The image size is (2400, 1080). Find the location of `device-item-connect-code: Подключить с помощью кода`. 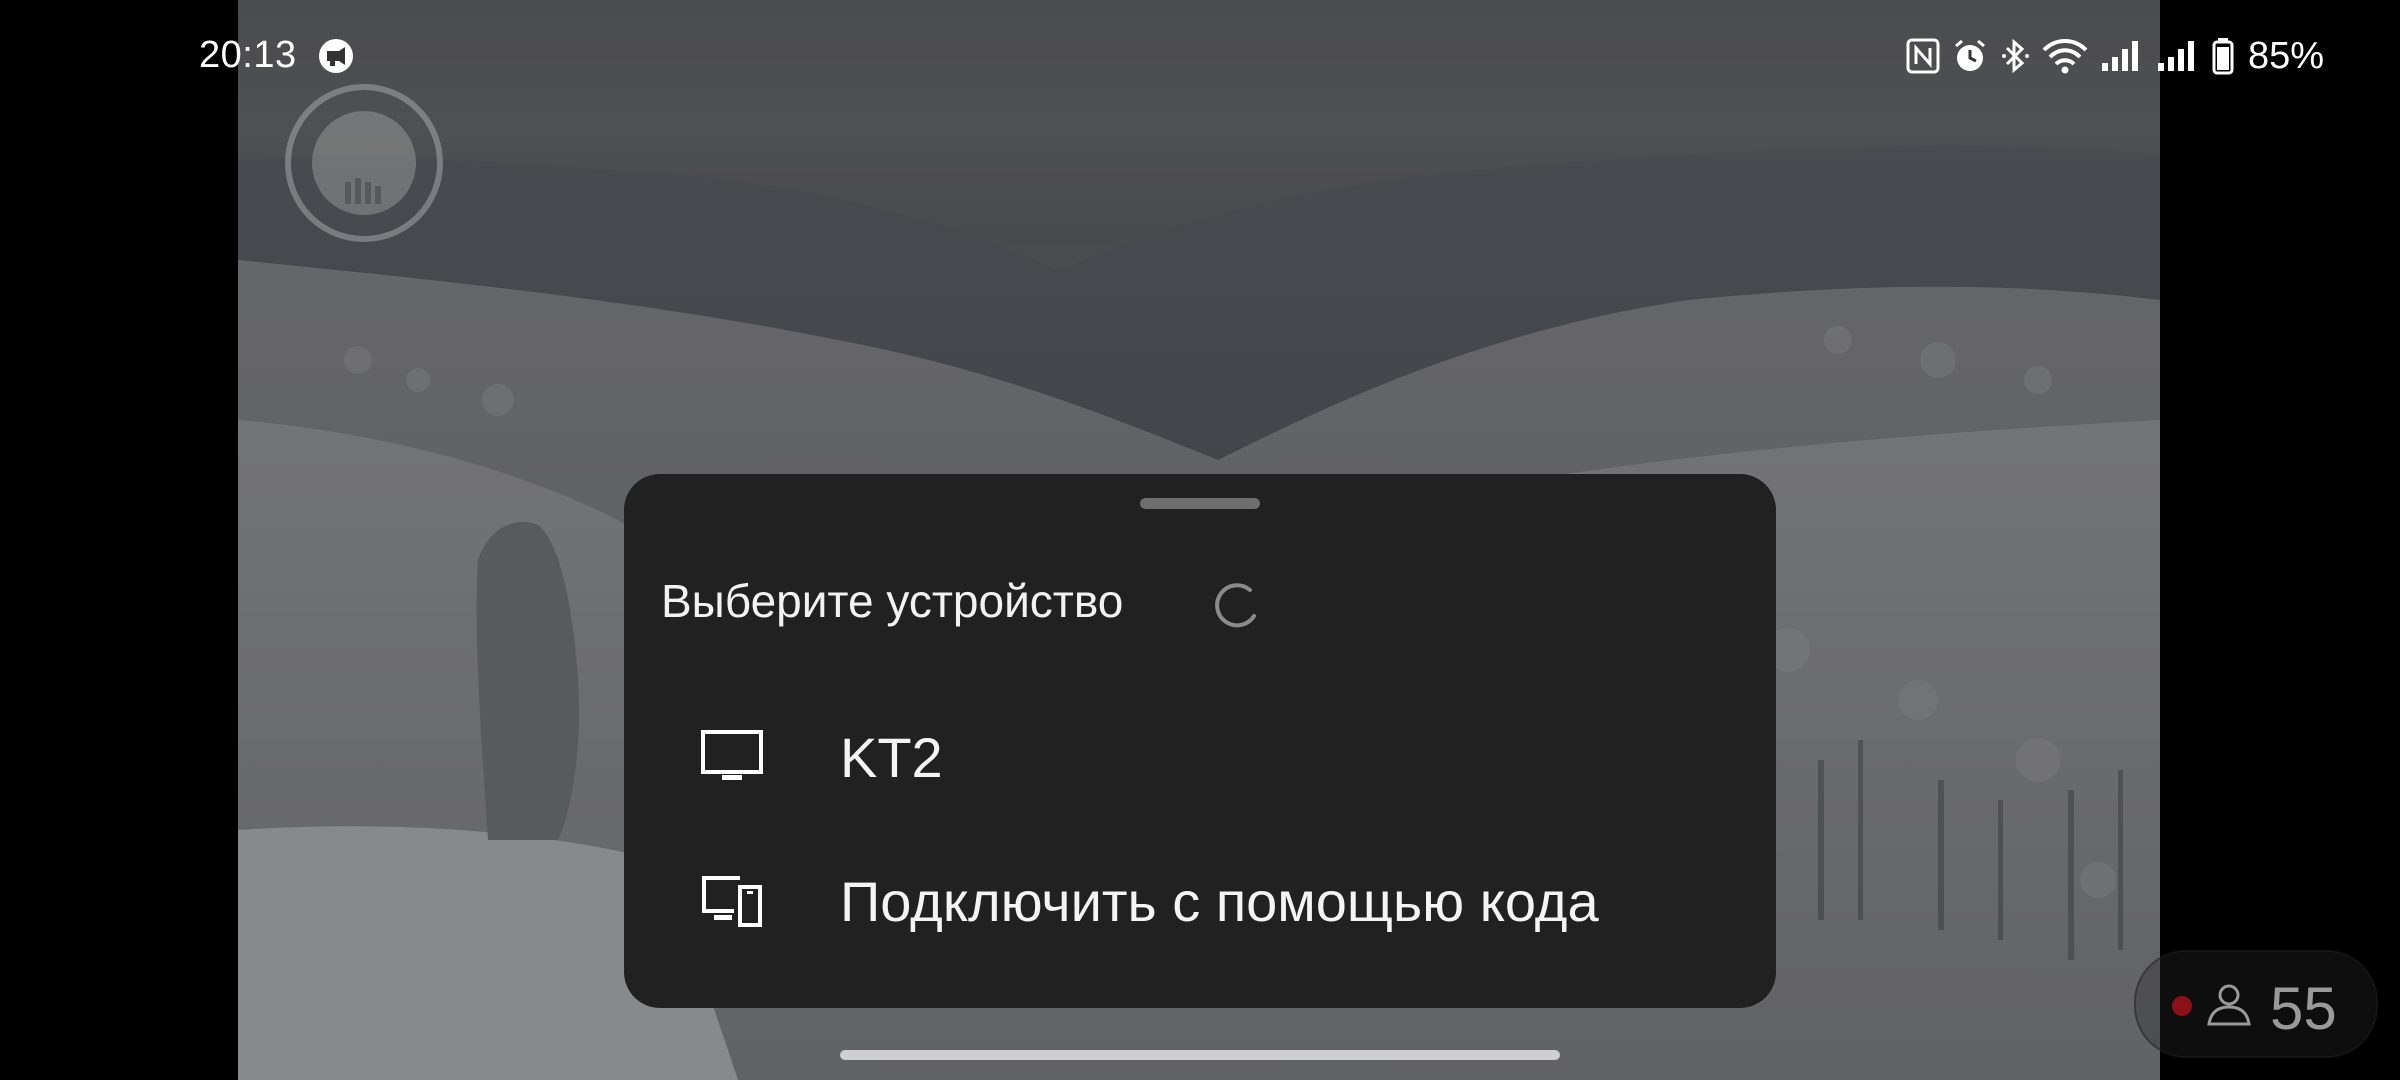

device-item-connect-code: Подключить с помощью кода is located at coordinates (1200, 901).